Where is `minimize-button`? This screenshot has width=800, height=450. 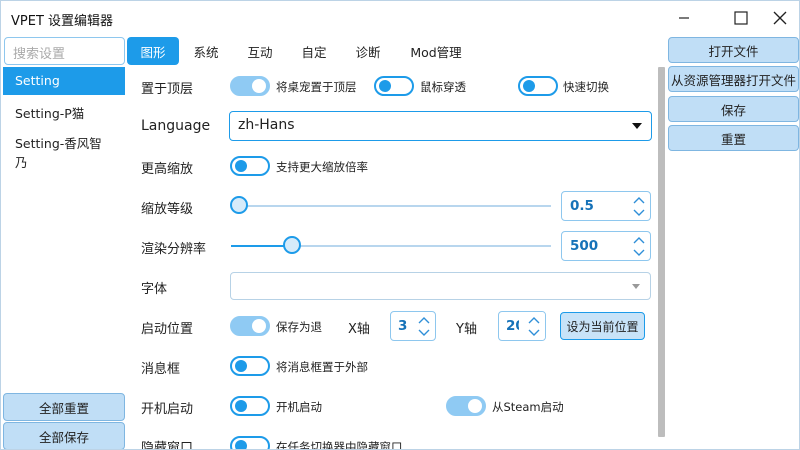
minimize-button is located at coordinates (684, 18).